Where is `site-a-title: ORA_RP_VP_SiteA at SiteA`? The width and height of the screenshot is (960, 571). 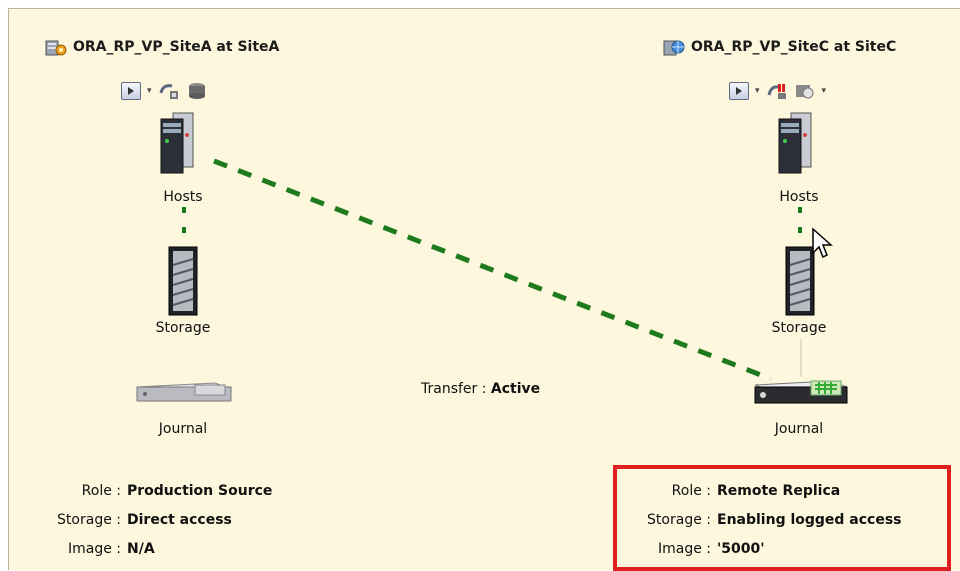 site-a-title: ORA_RP_VP_SiteA at SiteA is located at coordinates (176, 47).